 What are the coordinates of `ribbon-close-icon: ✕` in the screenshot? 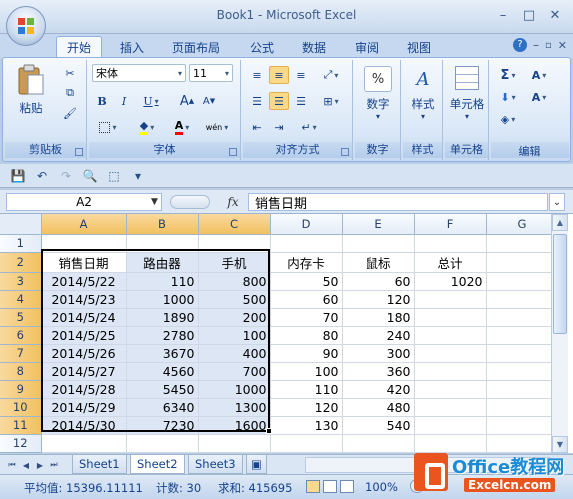 It's located at (562, 45).